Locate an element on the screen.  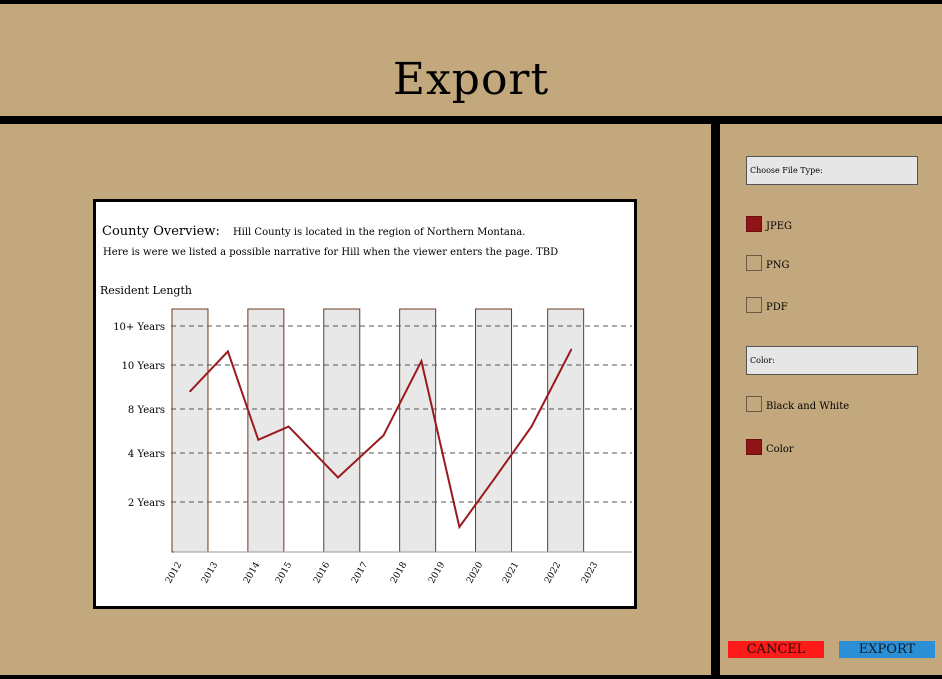
x-tick-label: 2023 is located at coordinates (590, 572).